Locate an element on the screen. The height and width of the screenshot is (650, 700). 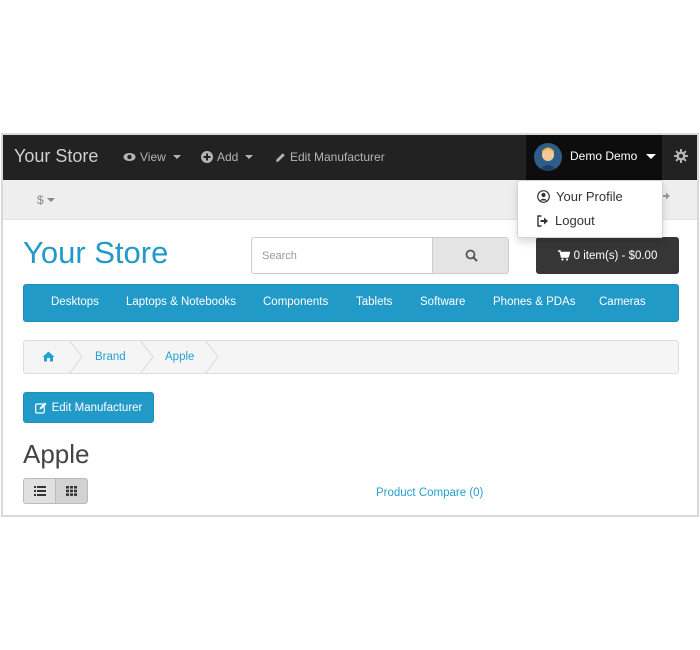
grid-view-button is located at coordinates (71, 491).